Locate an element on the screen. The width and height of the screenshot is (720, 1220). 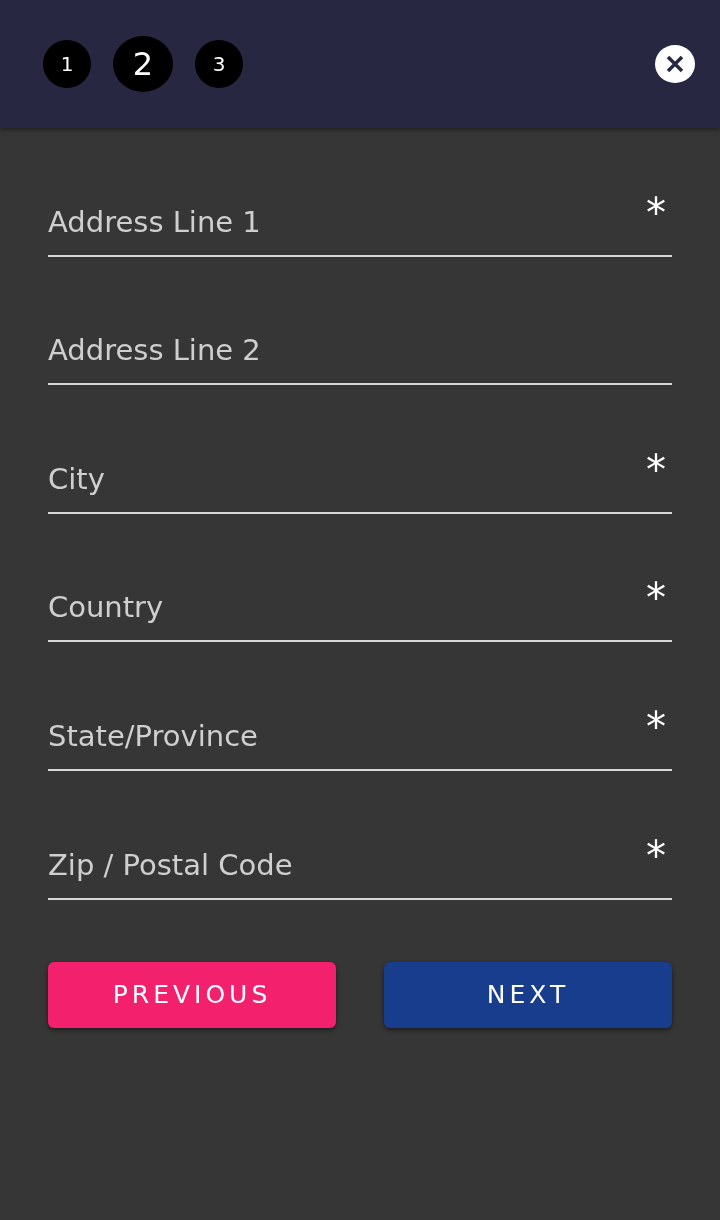
close-button is located at coordinates (675, 64).